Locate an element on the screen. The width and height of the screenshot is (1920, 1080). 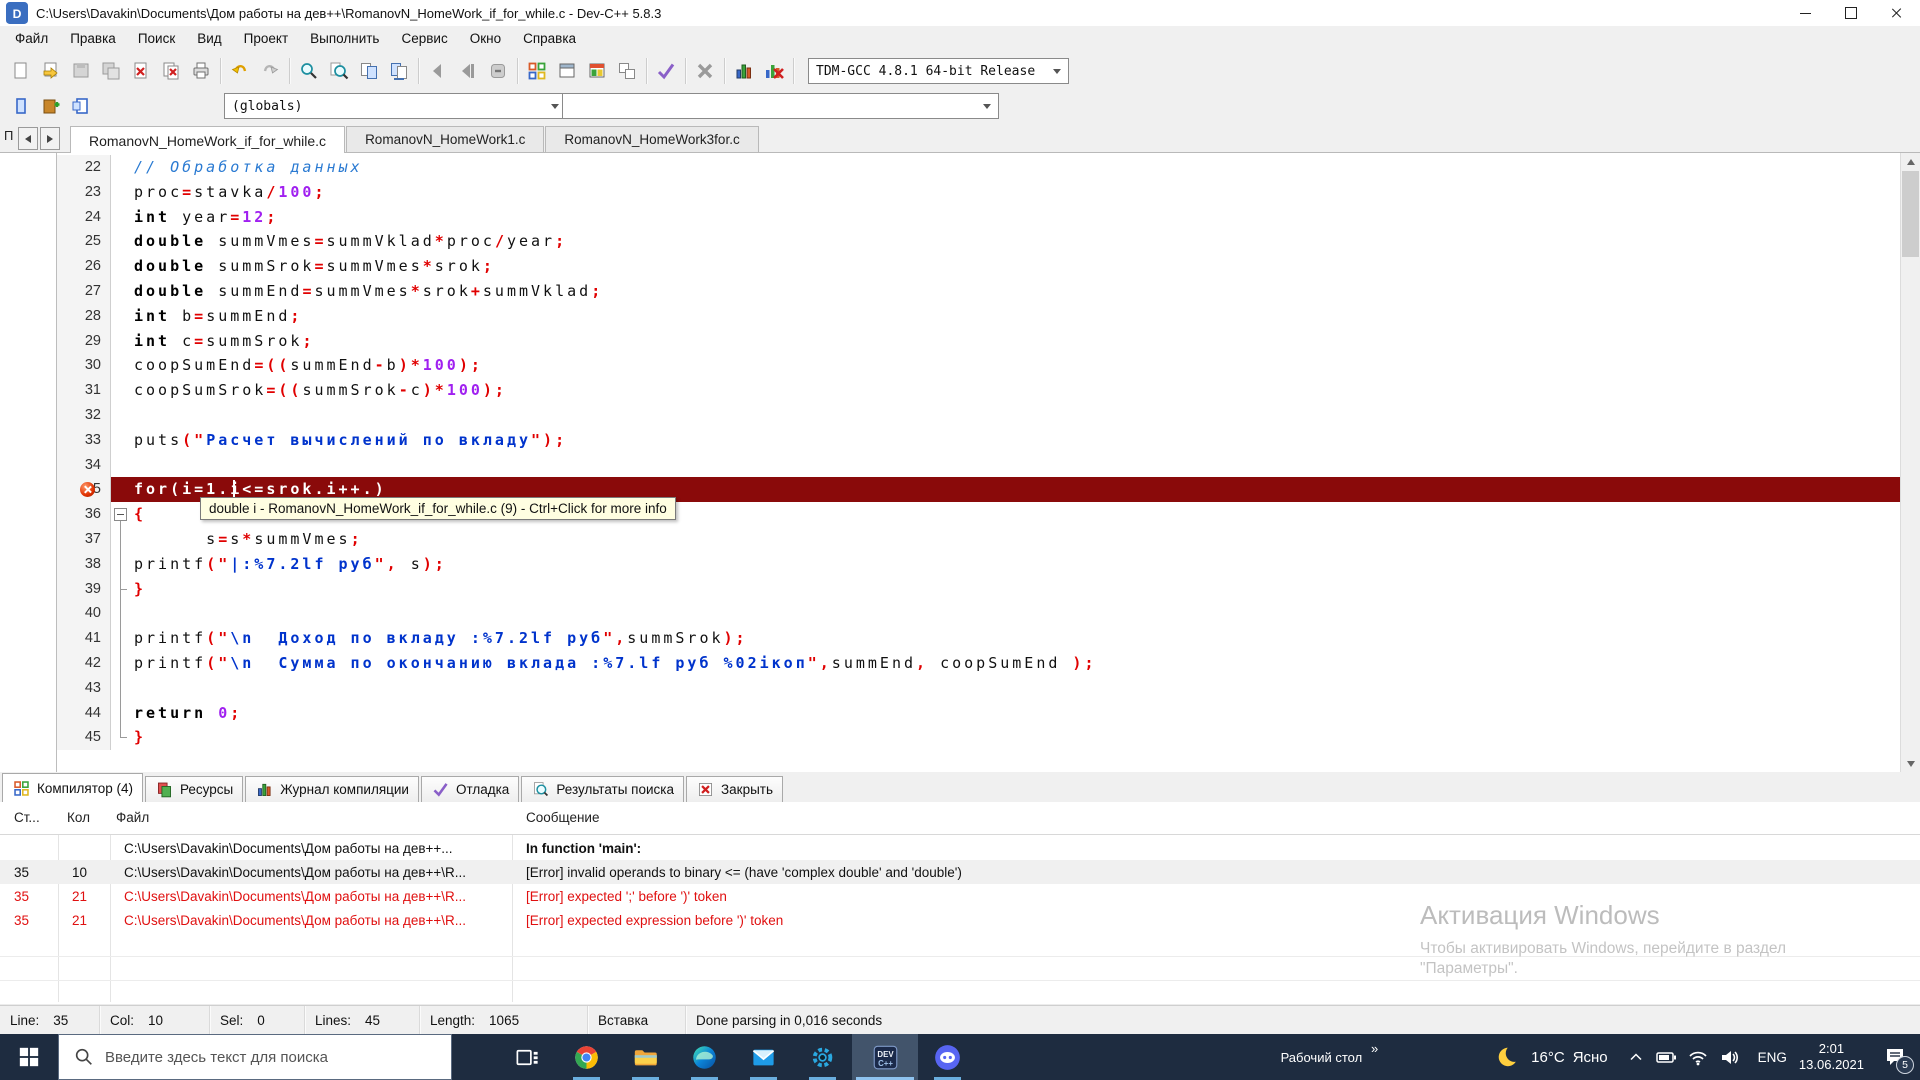
taskbar-search-input: Введите здесь текст для поиска is located at coordinates (255, 1057).